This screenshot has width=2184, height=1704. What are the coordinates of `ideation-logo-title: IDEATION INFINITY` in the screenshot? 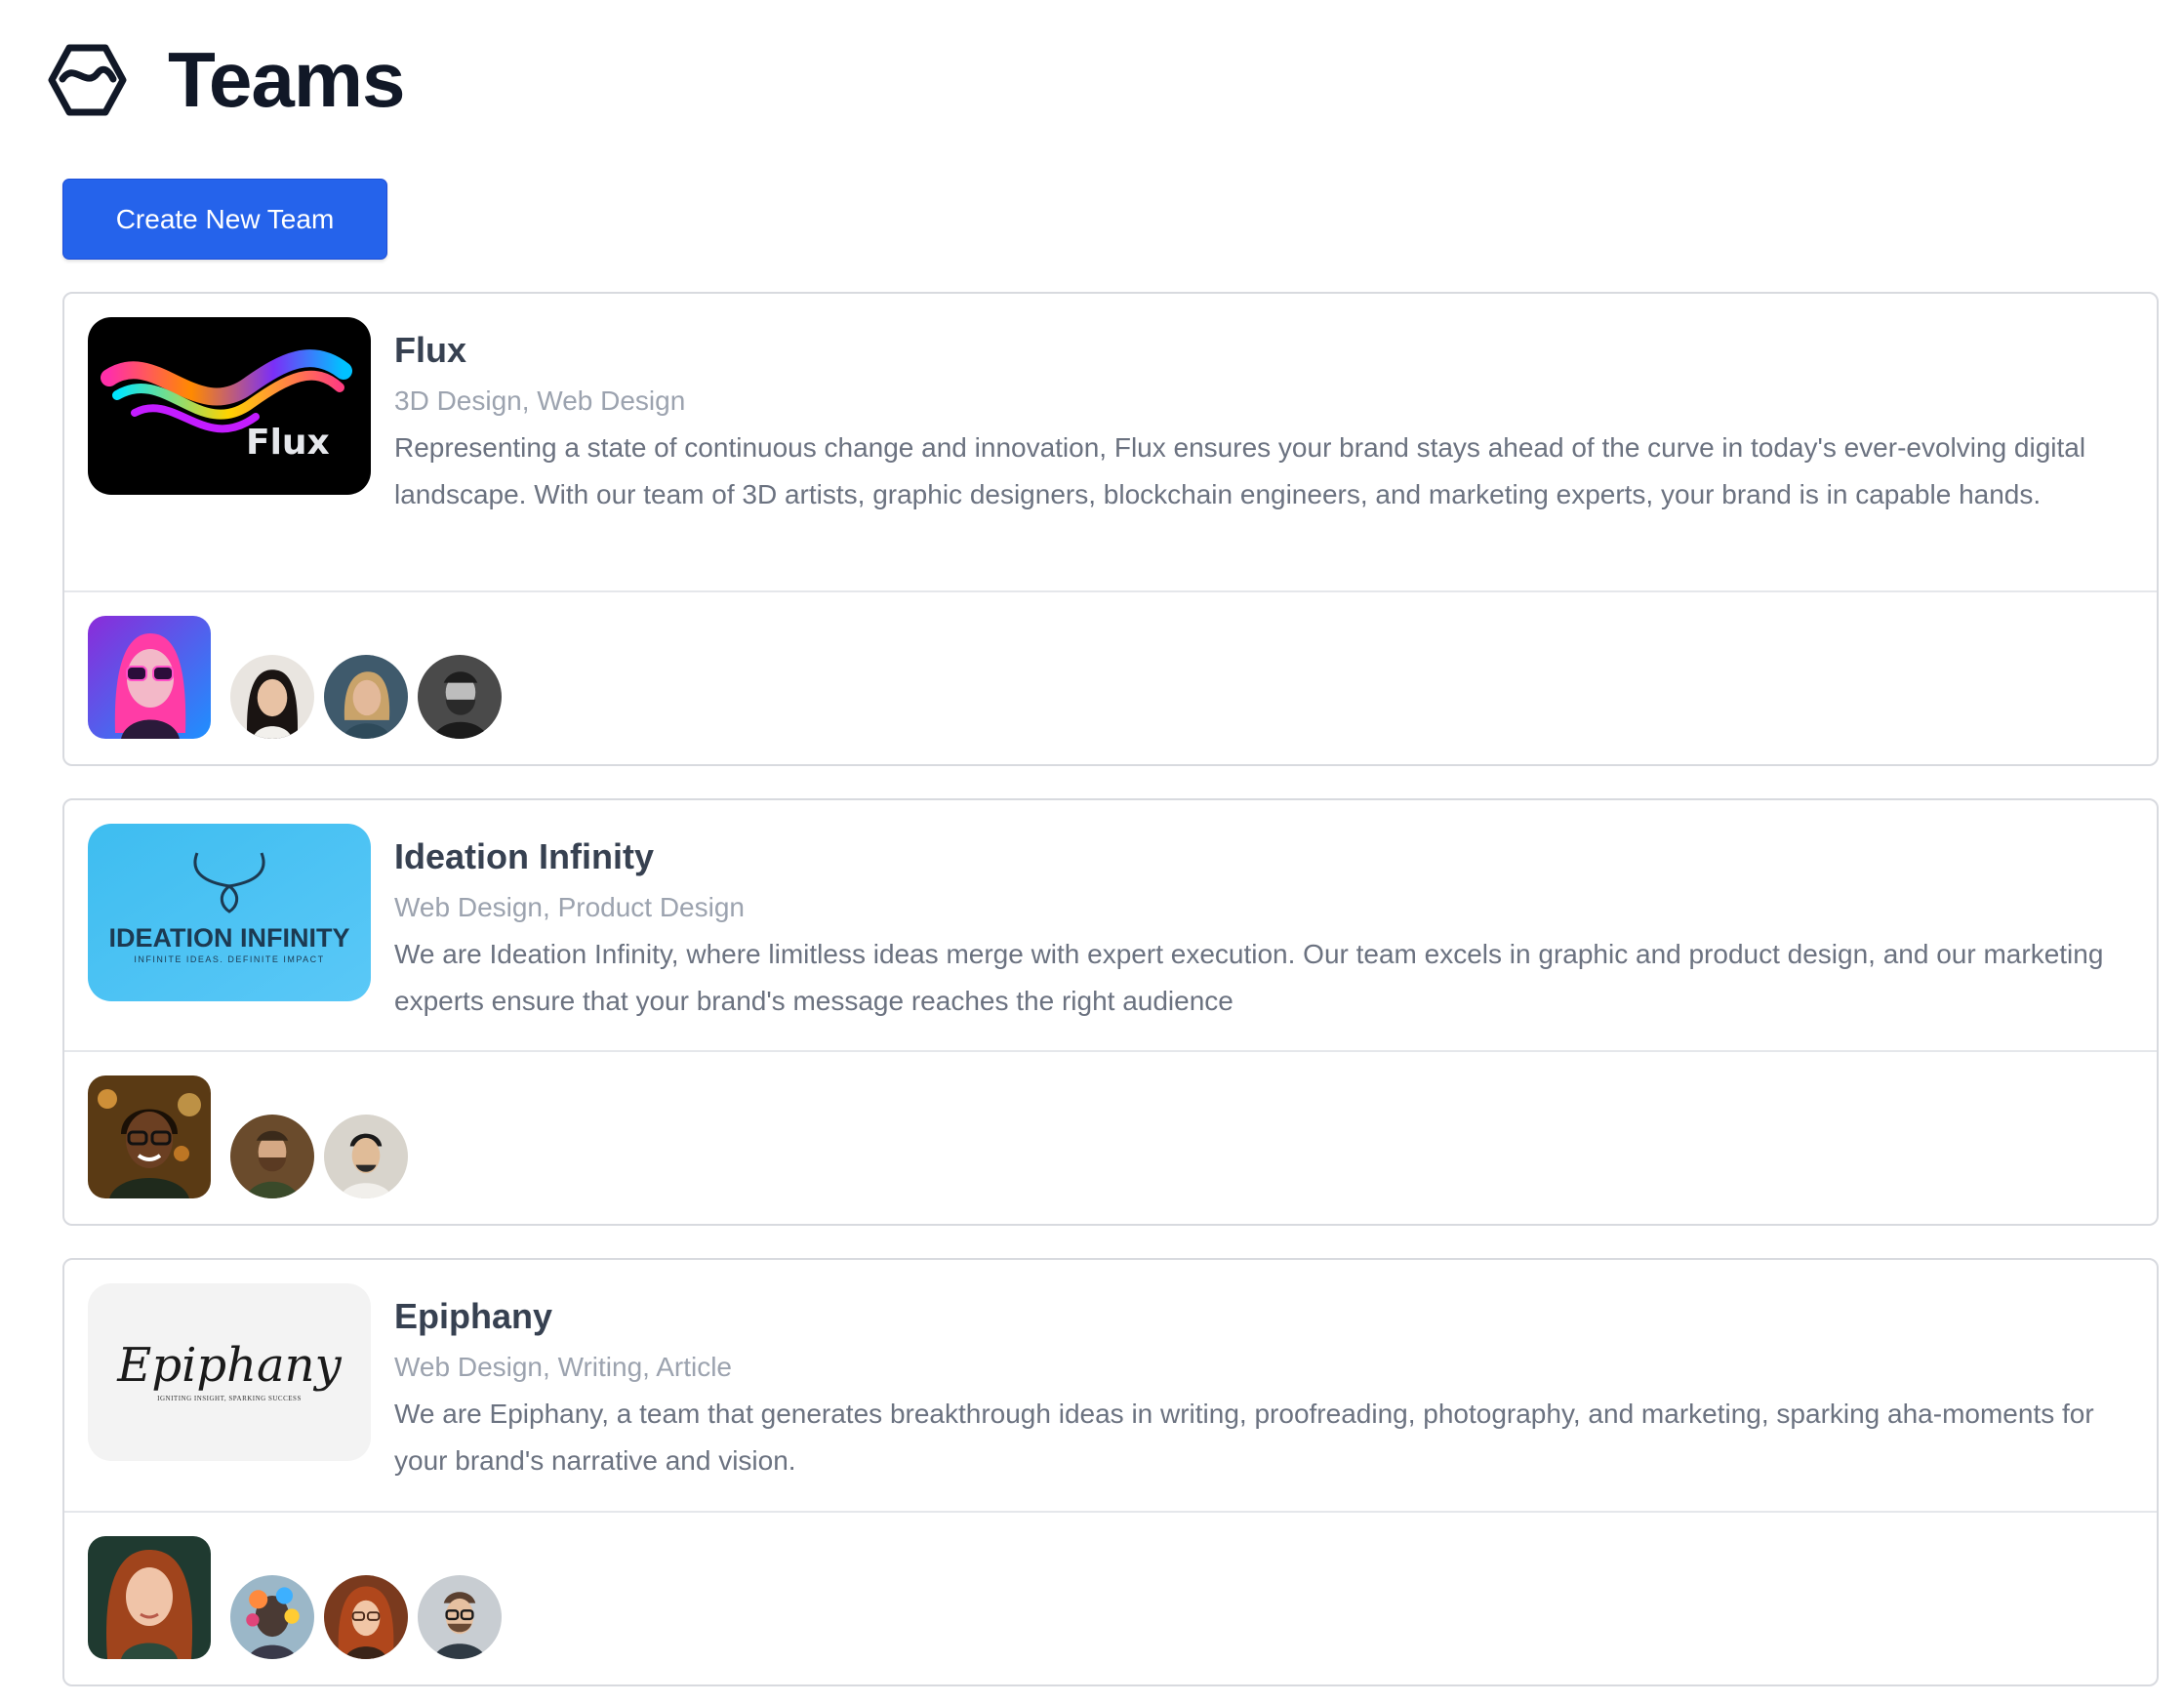 It's located at (229, 938).